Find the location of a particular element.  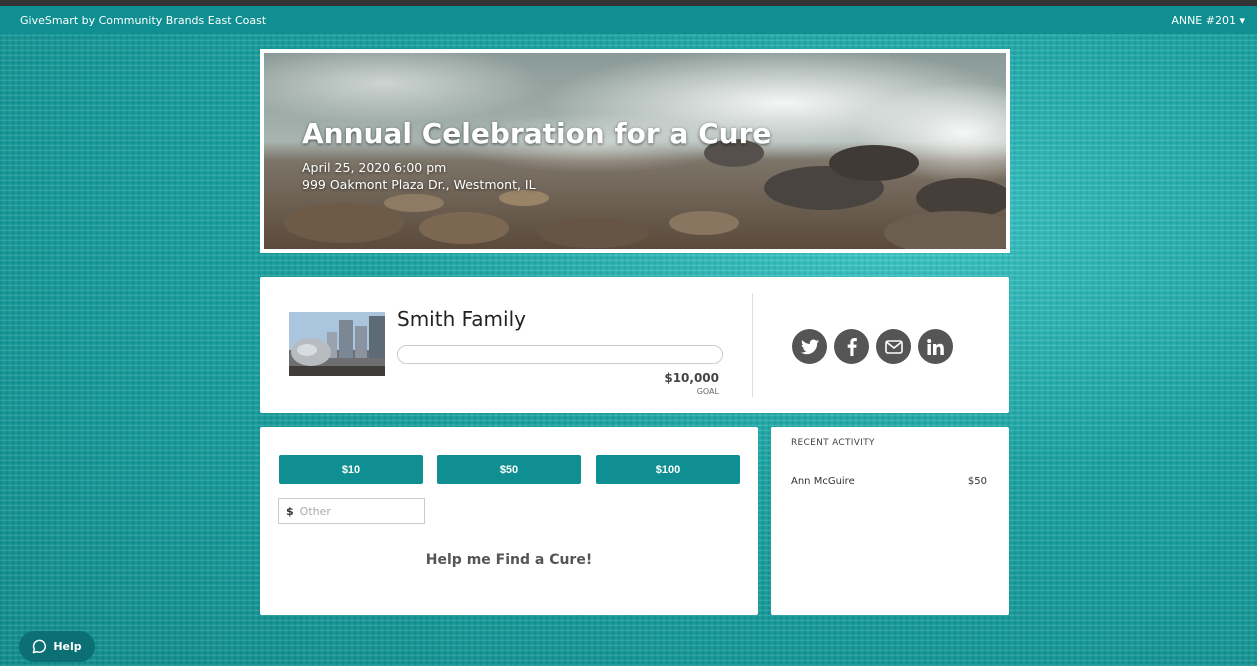

other-amount-input is located at coordinates (354, 511).